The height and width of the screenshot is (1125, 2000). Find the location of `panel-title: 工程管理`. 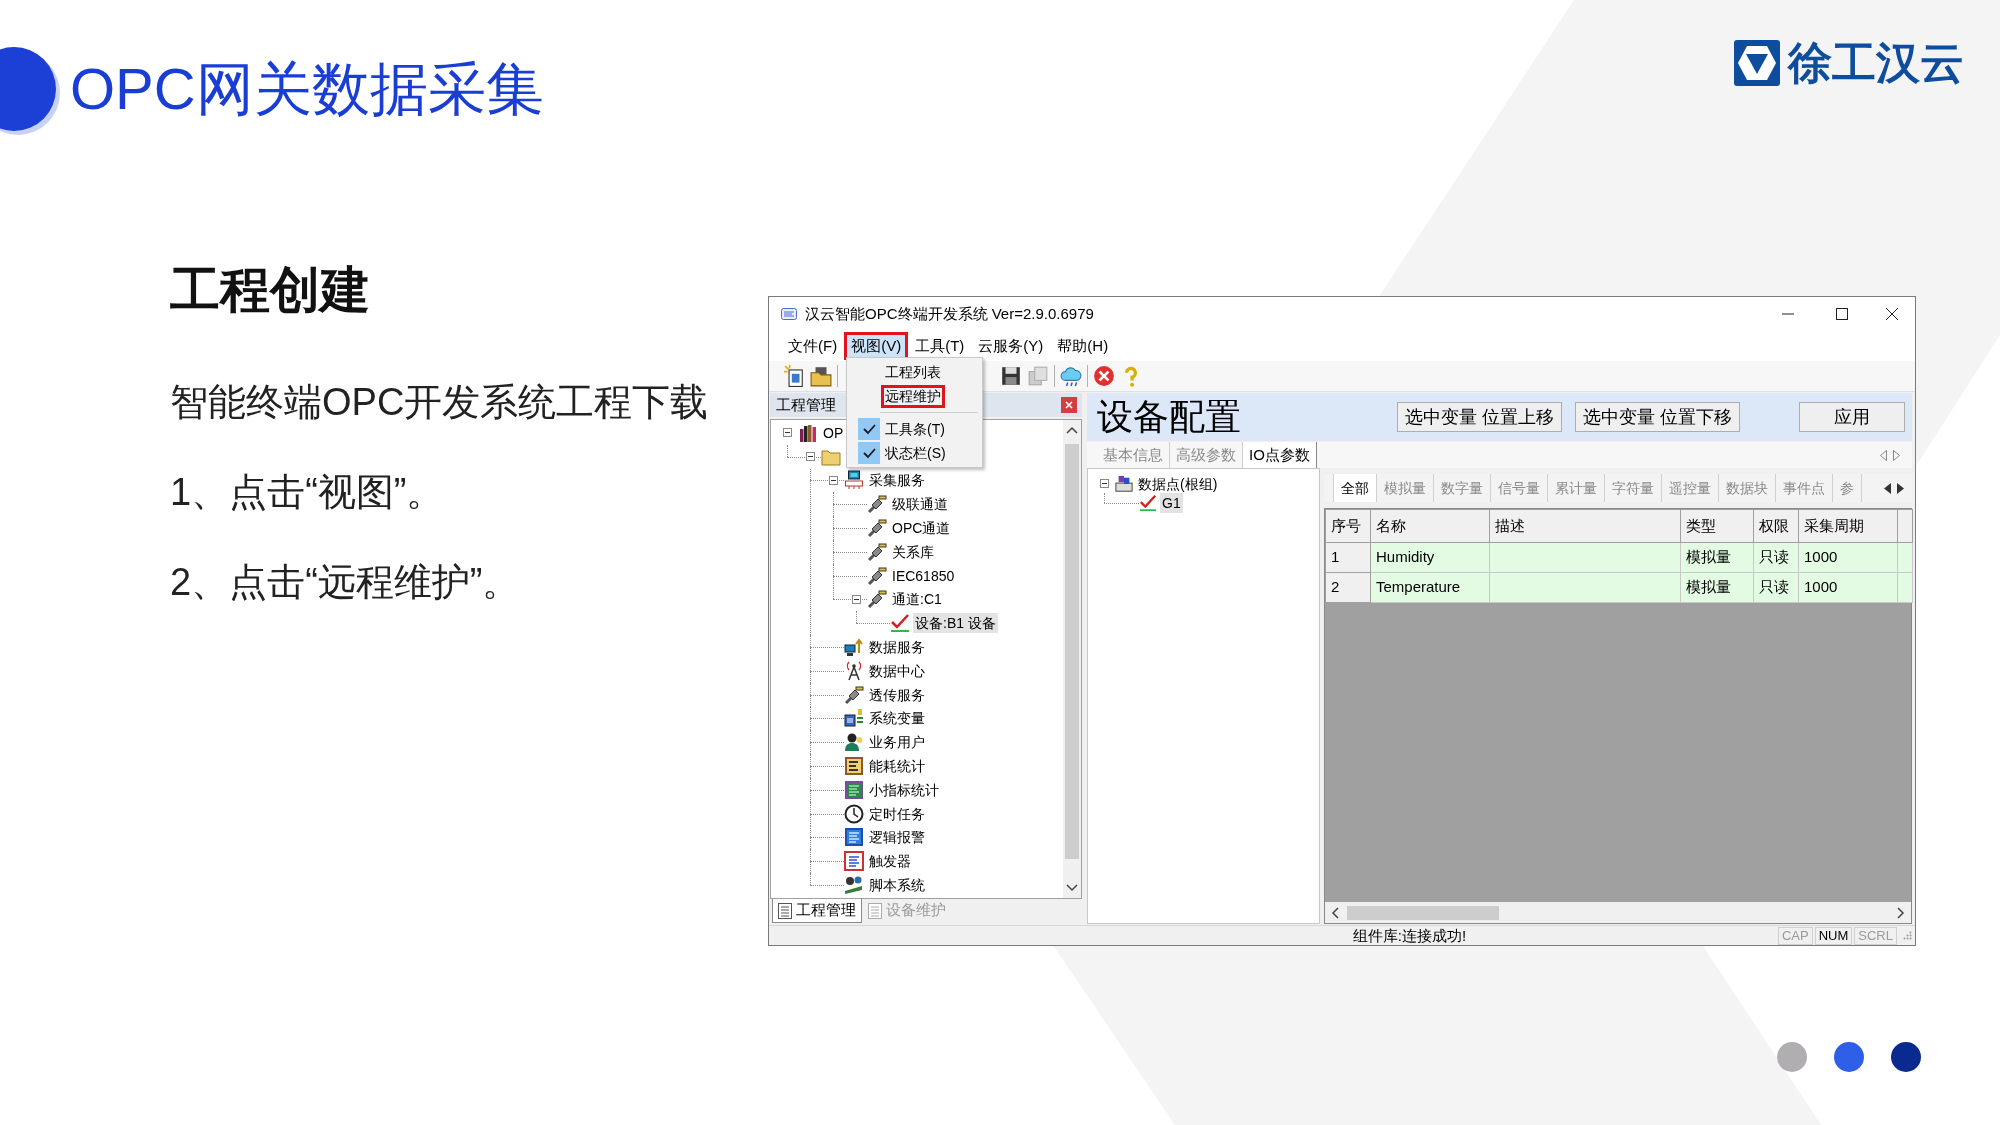

panel-title: 工程管理 is located at coordinates (806, 404).